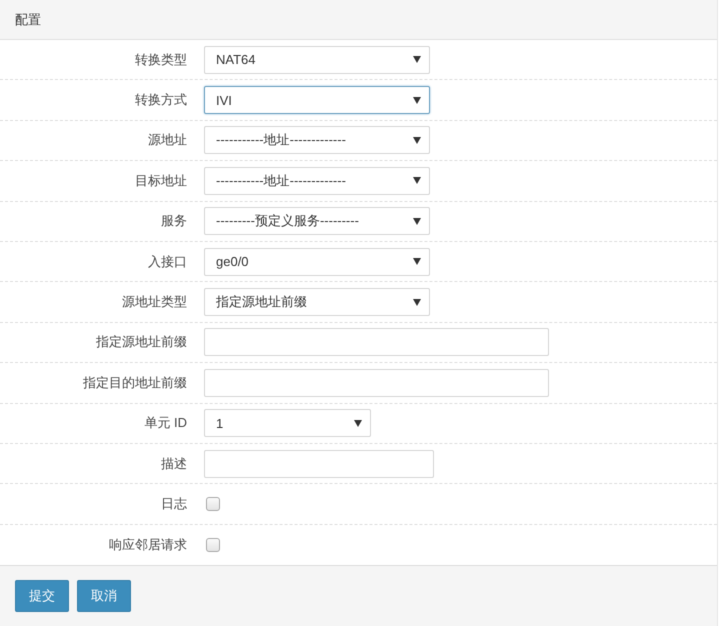  I want to click on panel-title: 配置, so click(28, 19).